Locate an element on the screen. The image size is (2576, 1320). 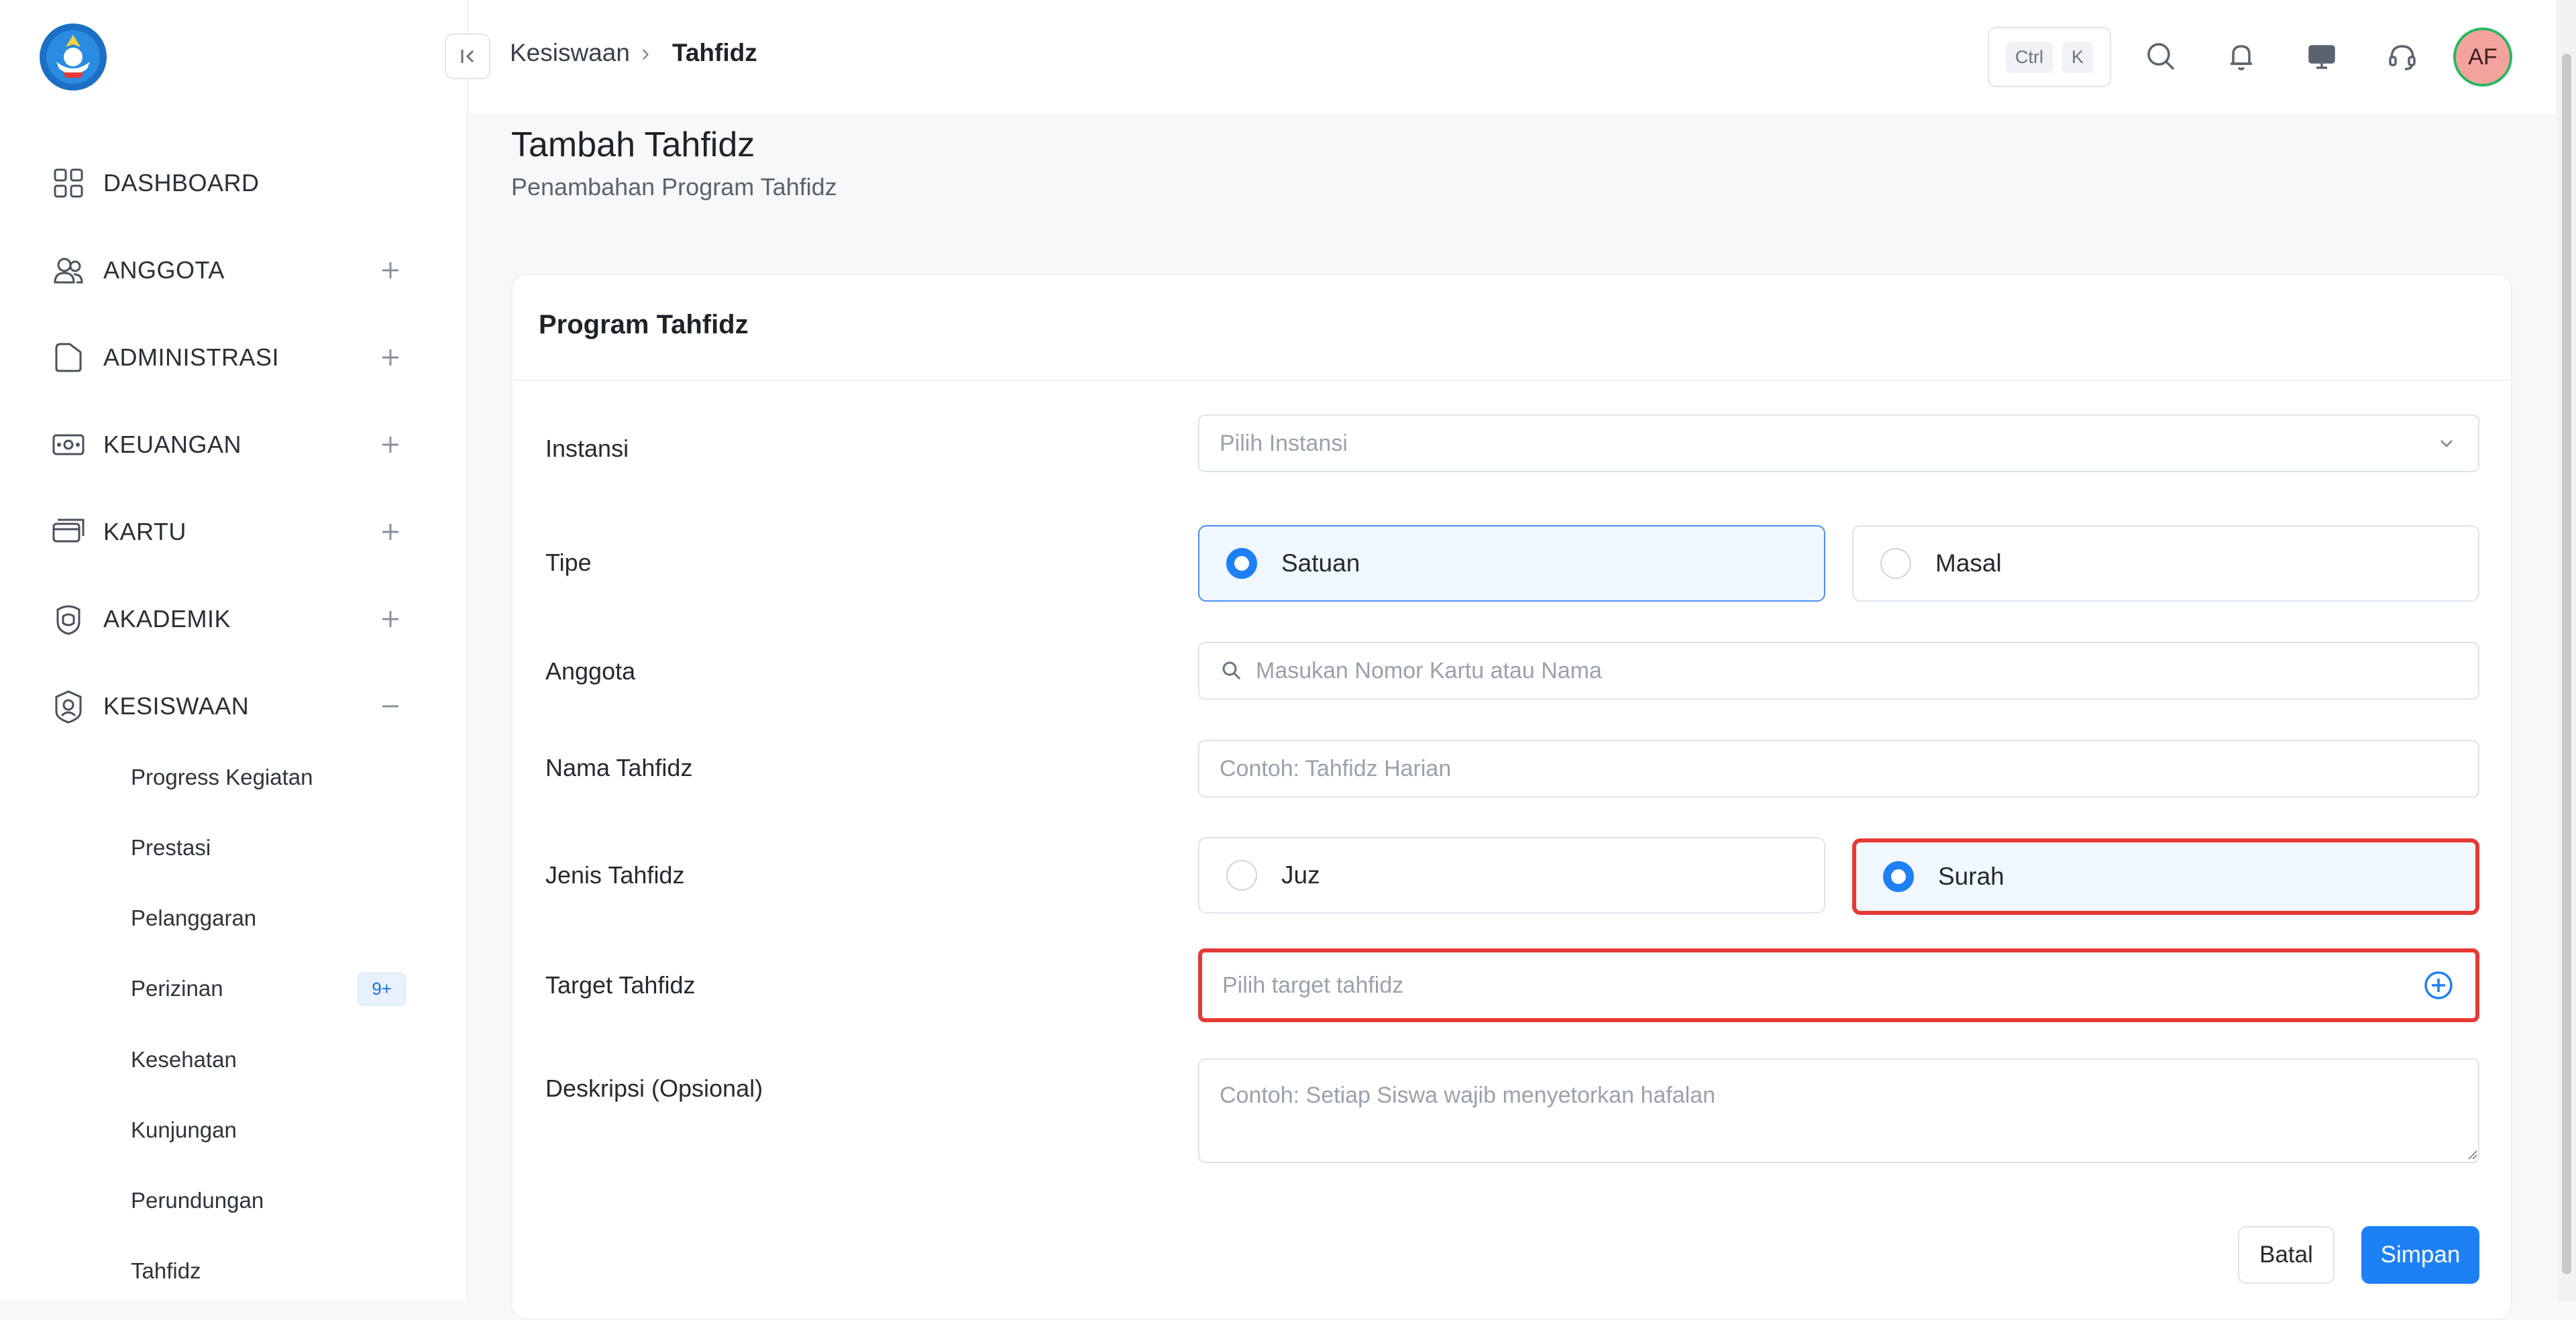
collapse-left-icon is located at coordinates (467, 56).